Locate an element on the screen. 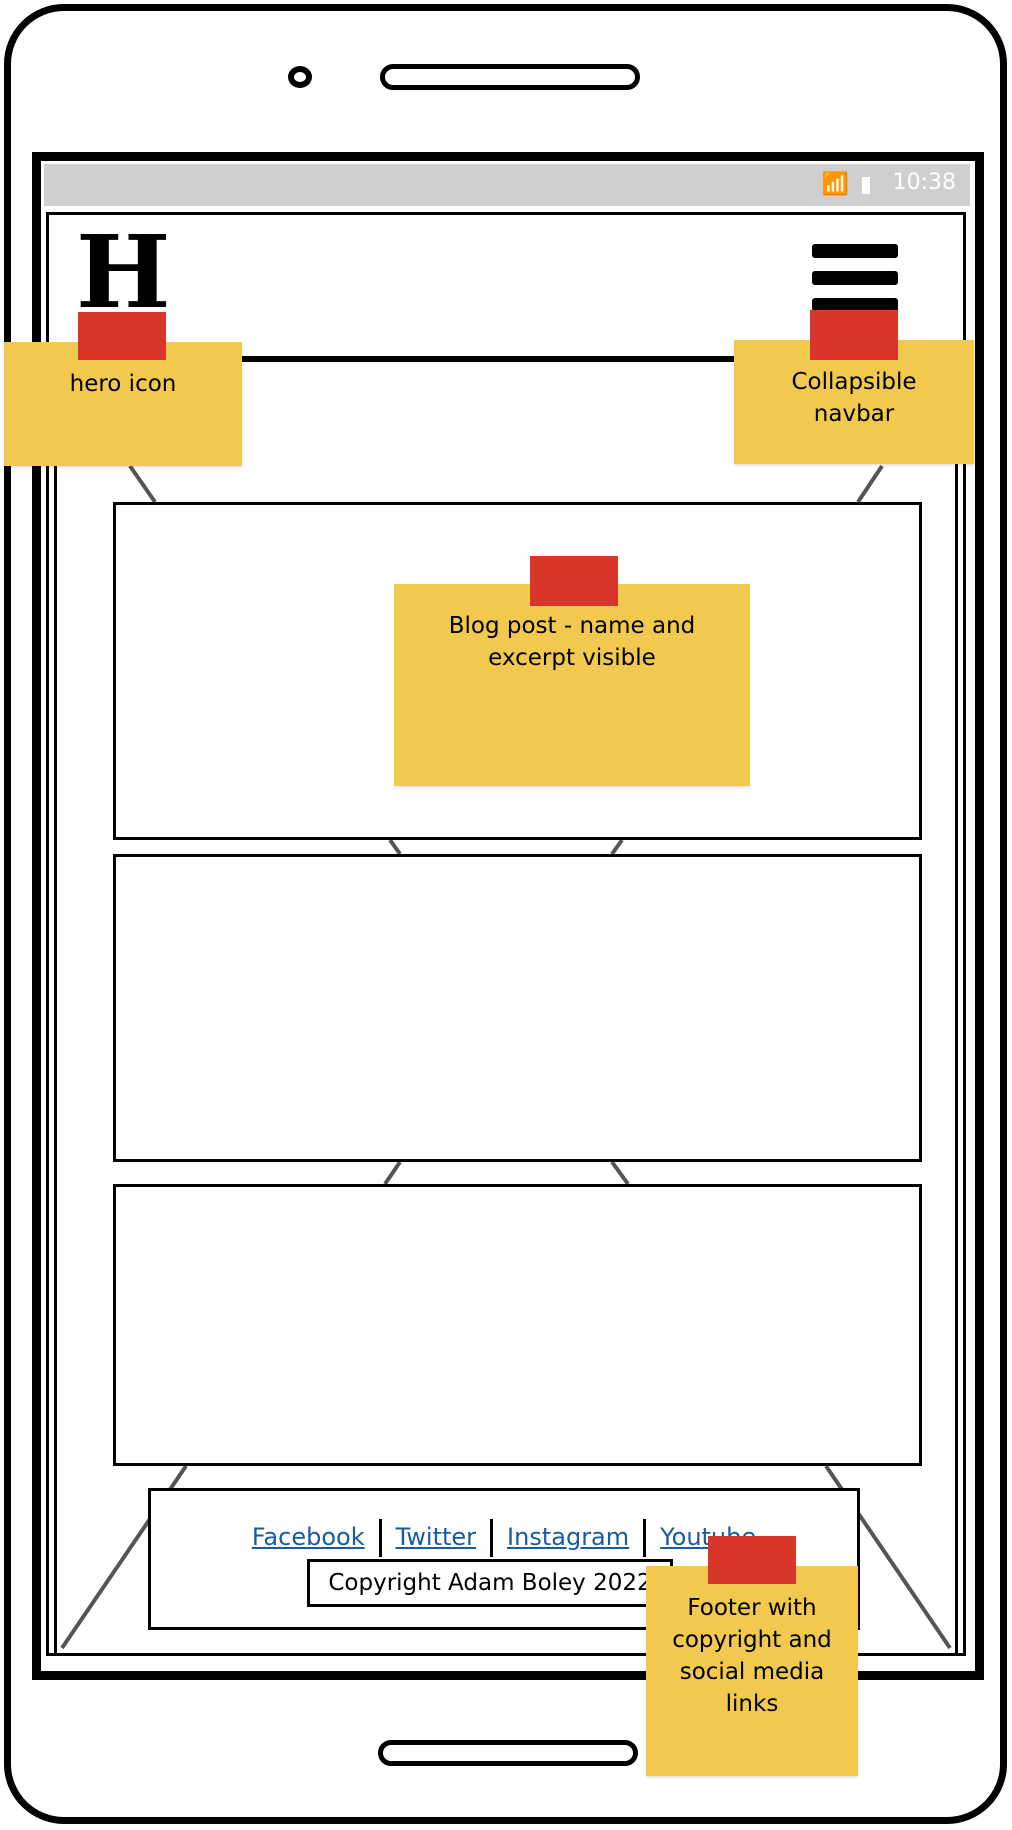 The width and height of the screenshot is (1012, 1830). note-text: Collapsible is located at coordinates (854, 382).